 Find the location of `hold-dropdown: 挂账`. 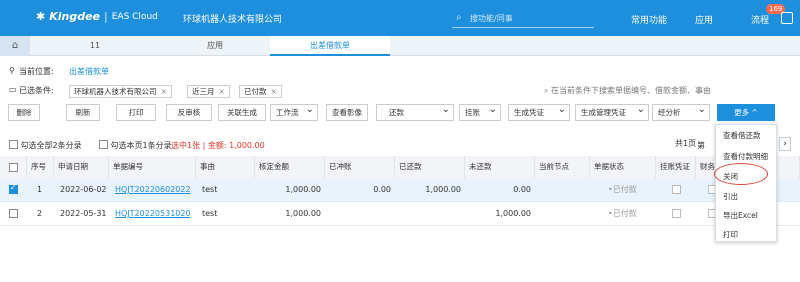

hold-dropdown: 挂账 is located at coordinates (480, 111).